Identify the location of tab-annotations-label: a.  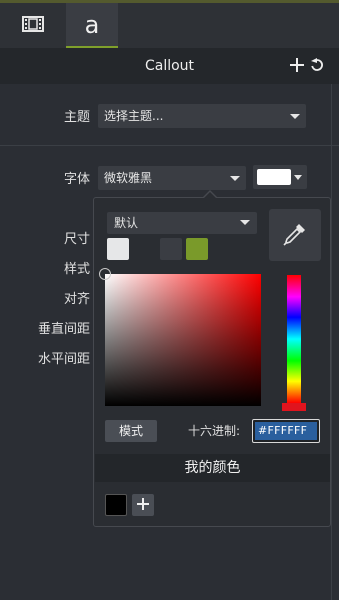
(92, 24).